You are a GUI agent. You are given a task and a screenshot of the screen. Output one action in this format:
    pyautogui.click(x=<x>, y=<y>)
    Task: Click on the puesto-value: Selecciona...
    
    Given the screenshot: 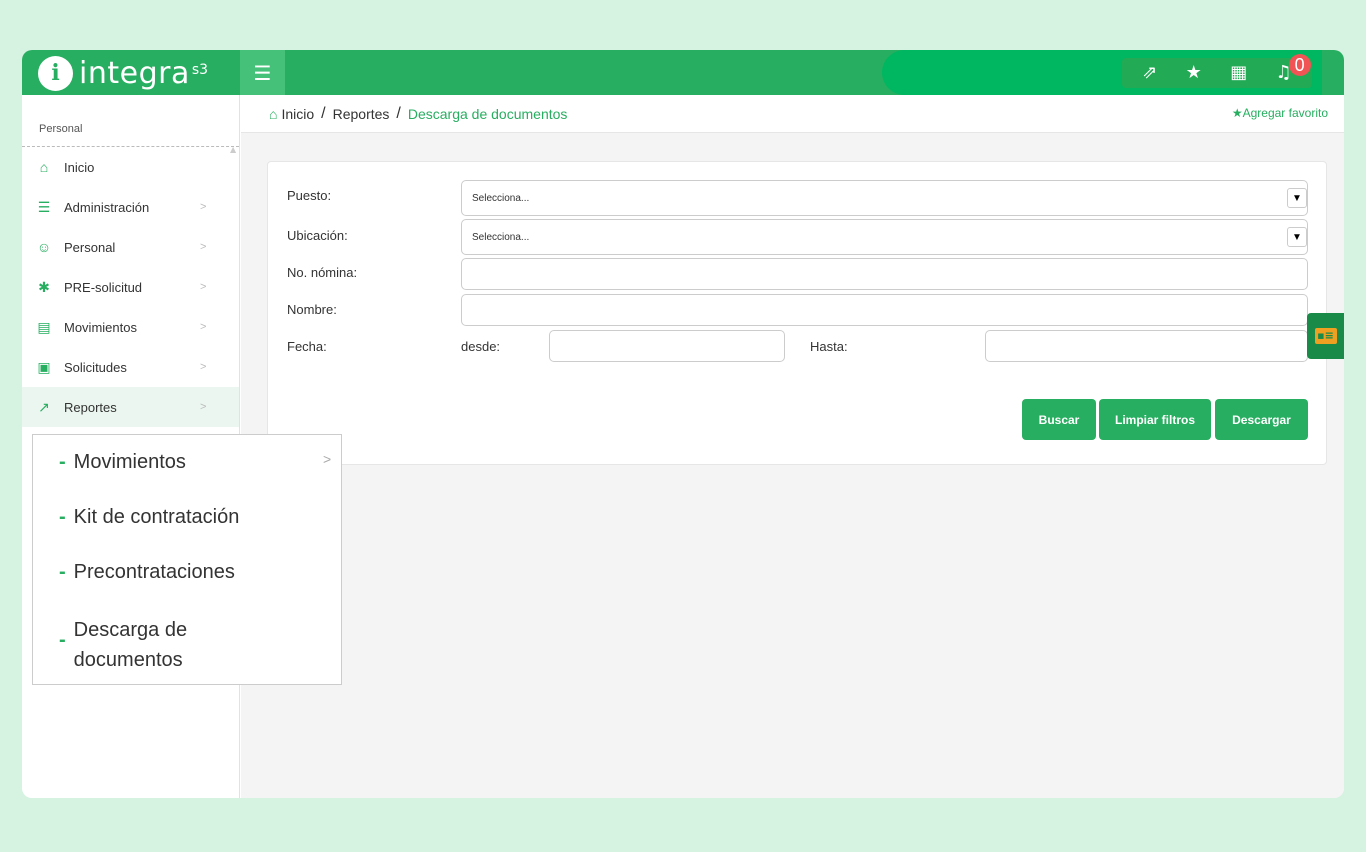 What is the action you would take?
    pyautogui.click(x=501, y=198)
    